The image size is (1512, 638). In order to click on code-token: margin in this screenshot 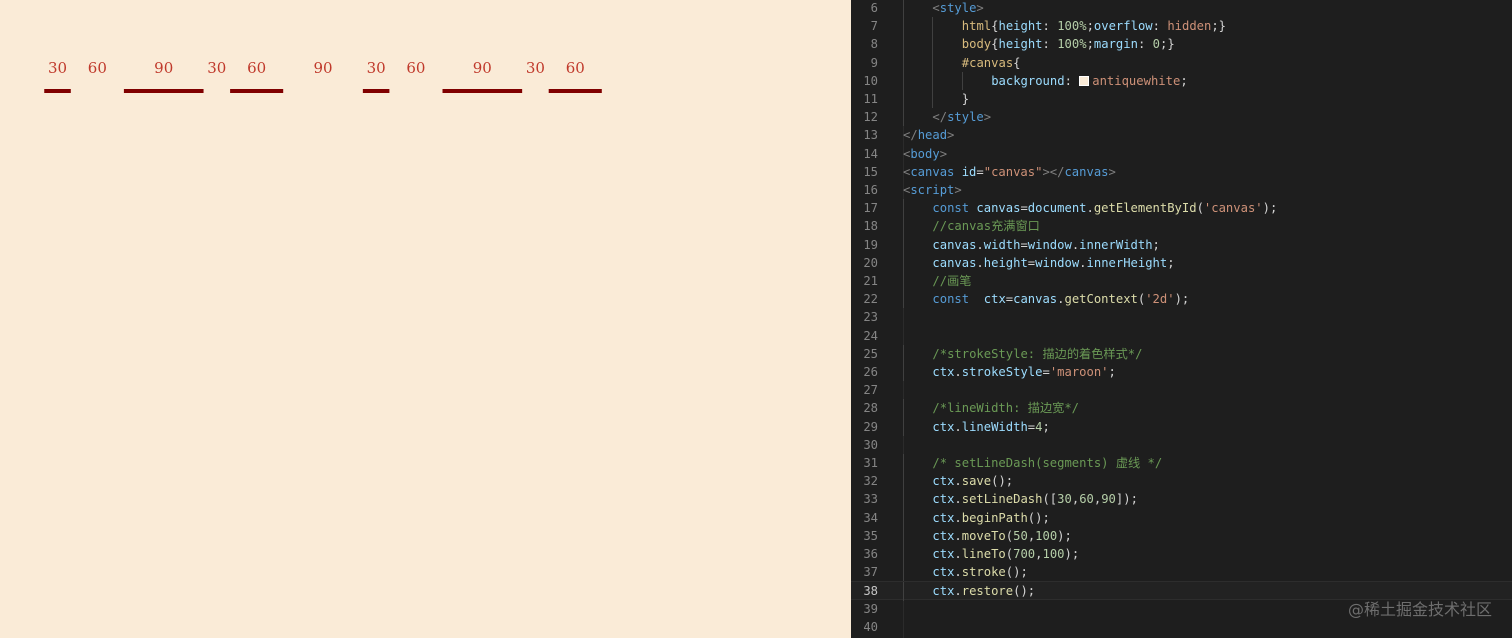, I will do `click(1115, 44)`.